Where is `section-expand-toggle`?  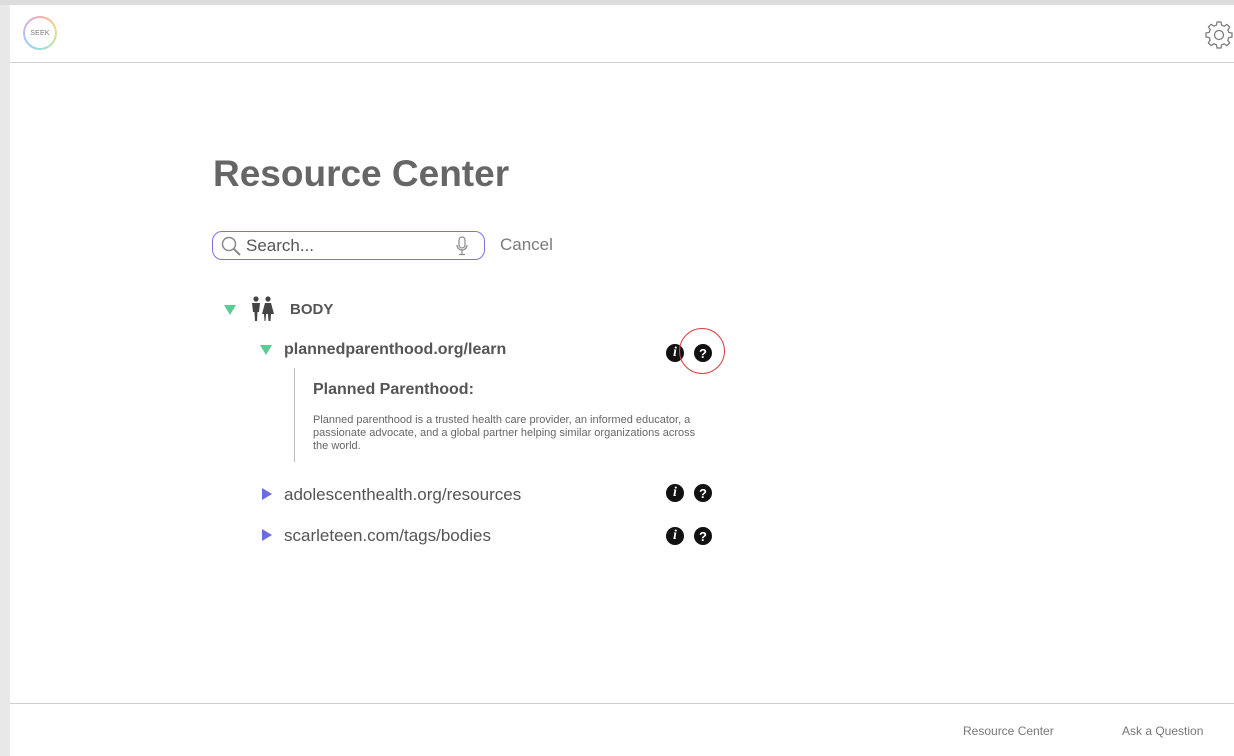 section-expand-toggle is located at coordinates (230, 310).